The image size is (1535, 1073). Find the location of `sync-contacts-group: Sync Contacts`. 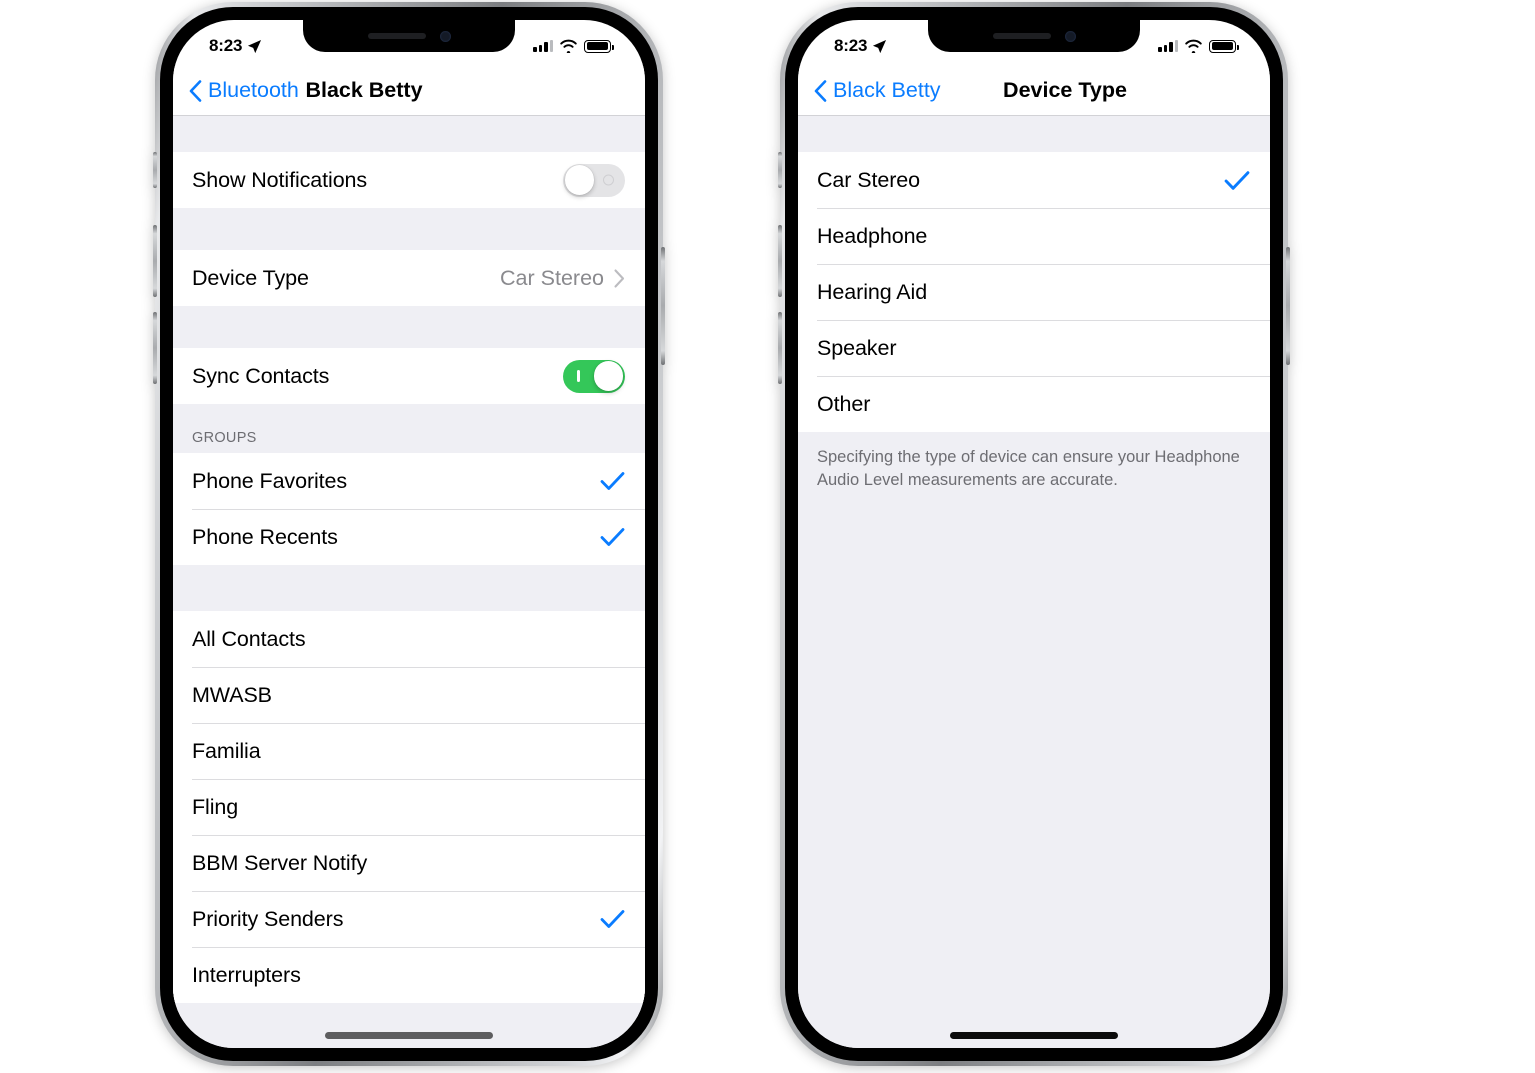

sync-contacts-group: Sync Contacts is located at coordinates (409, 376).